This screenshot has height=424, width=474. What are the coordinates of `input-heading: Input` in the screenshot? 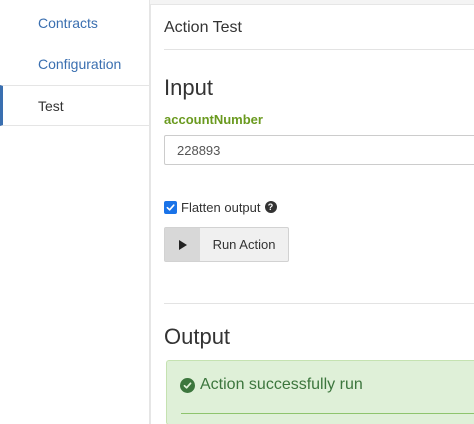 It's located at (188, 87).